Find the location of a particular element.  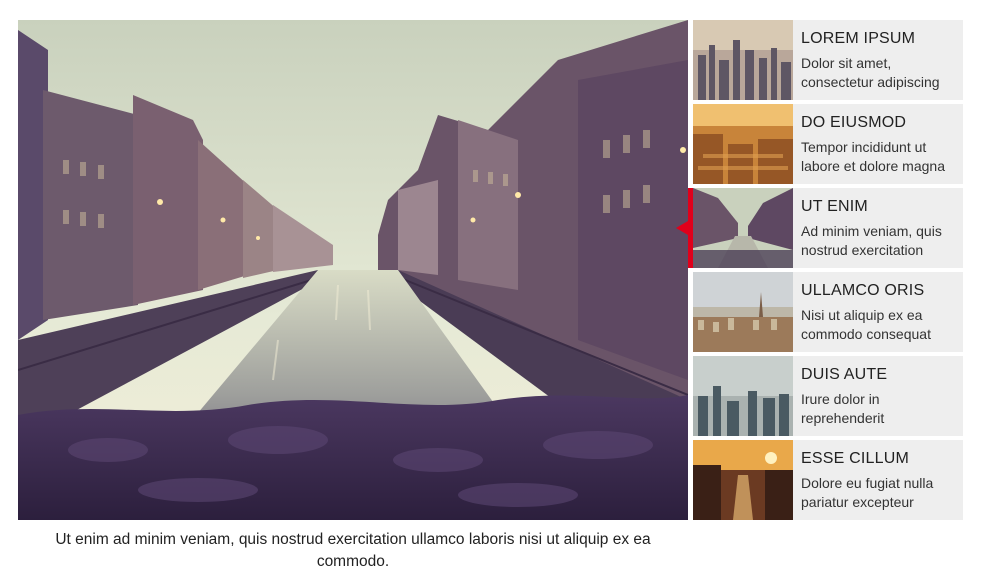

thumbnail-title: DO EIUSMOD is located at coordinates (854, 122).